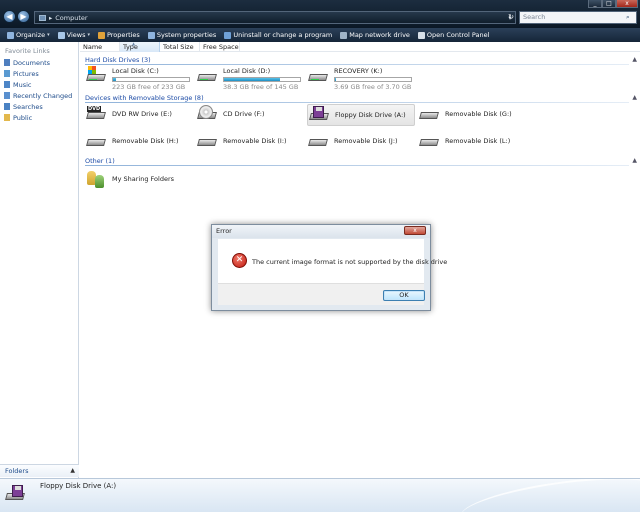 Image resolution: width=640 pixels, height=512 pixels. I want to click on column-total-size: Total Size, so click(180, 47).